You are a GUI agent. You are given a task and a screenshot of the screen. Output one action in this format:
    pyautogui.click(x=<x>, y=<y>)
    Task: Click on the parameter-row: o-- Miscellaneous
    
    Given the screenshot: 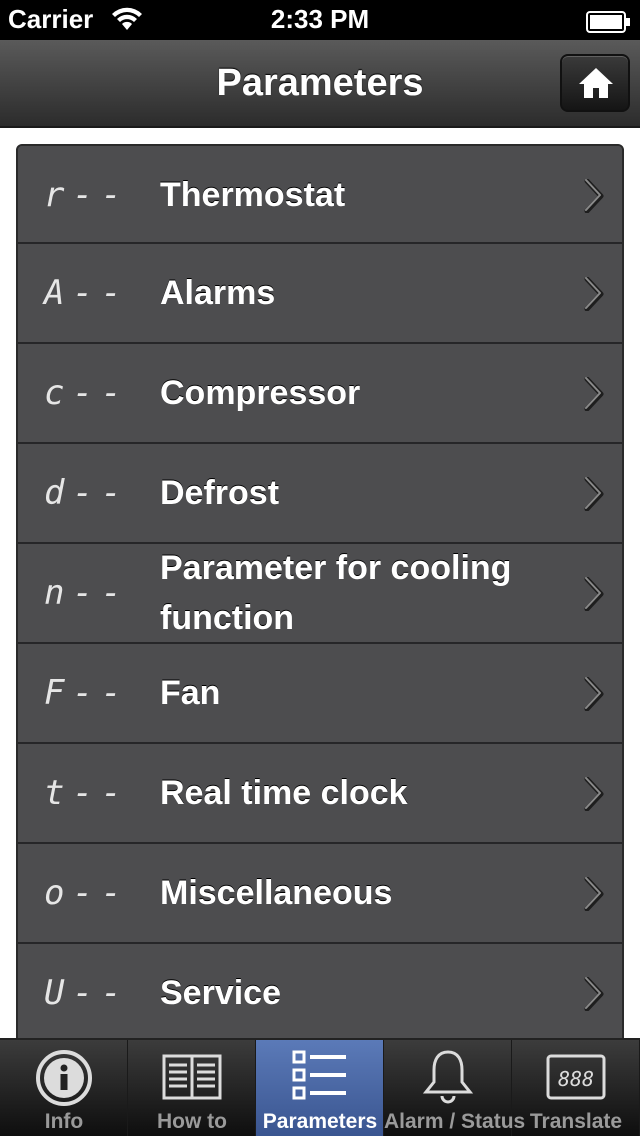 What is the action you would take?
    pyautogui.click(x=320, y=894)
    